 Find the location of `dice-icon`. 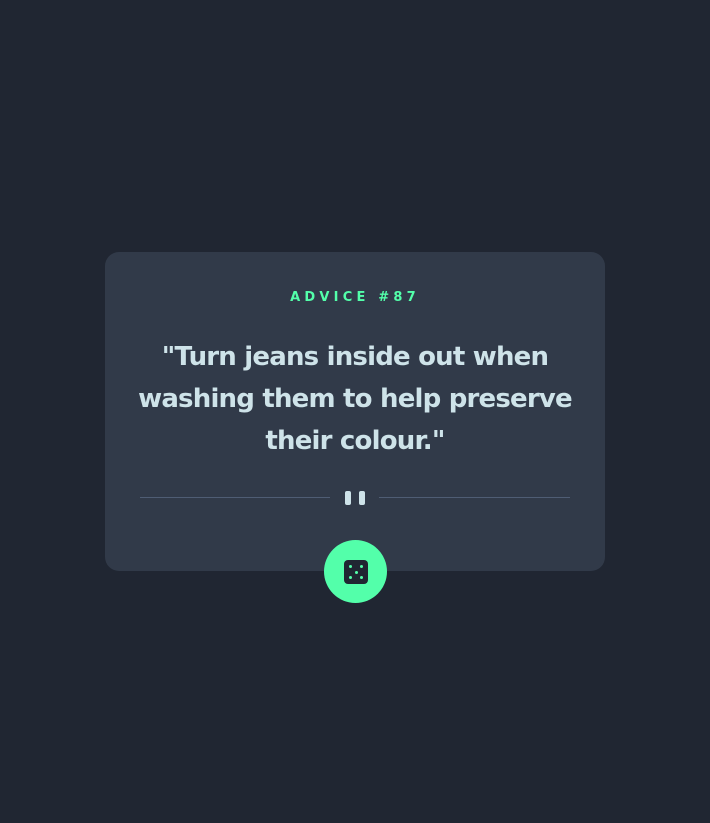

dice-icon is located at coordinates (356, 572).